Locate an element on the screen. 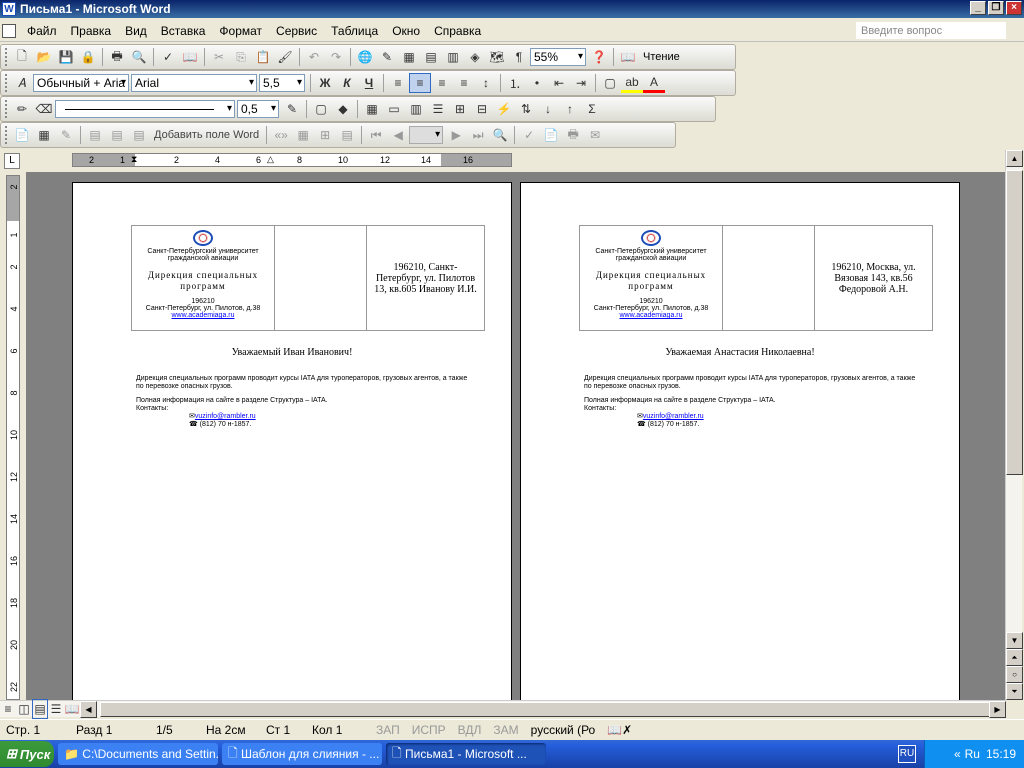  vertical-scroll-thumb is located at coordinates (1014, 322).